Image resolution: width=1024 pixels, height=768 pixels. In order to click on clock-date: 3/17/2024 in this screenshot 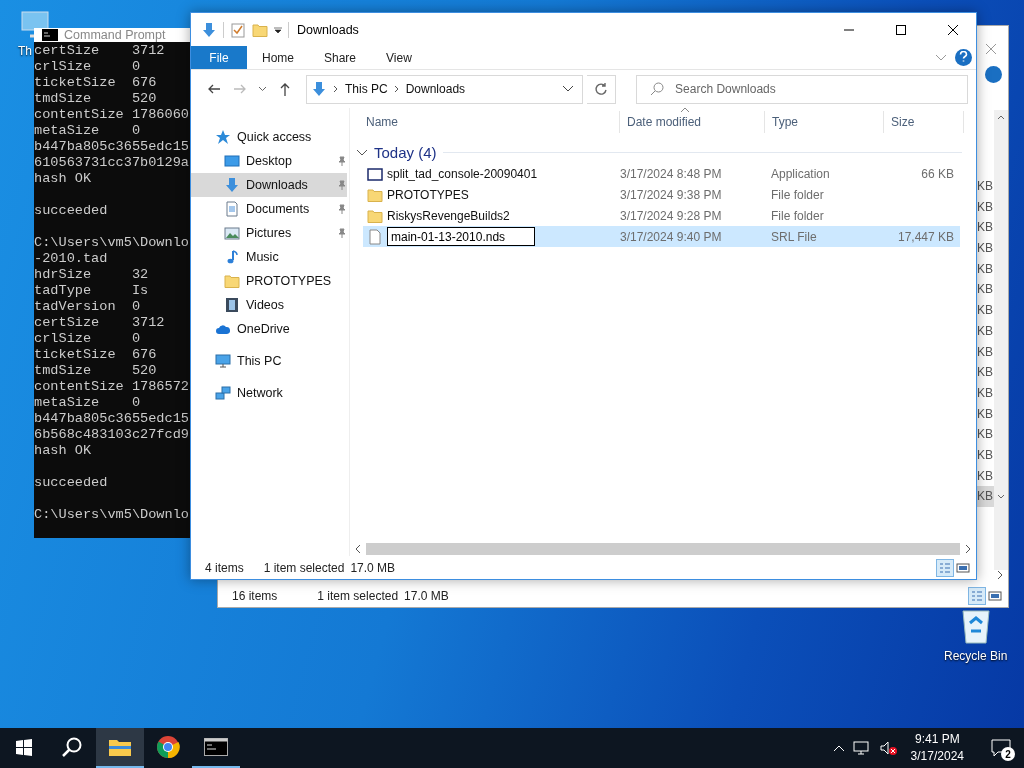, I will do `click(937, 756)`.